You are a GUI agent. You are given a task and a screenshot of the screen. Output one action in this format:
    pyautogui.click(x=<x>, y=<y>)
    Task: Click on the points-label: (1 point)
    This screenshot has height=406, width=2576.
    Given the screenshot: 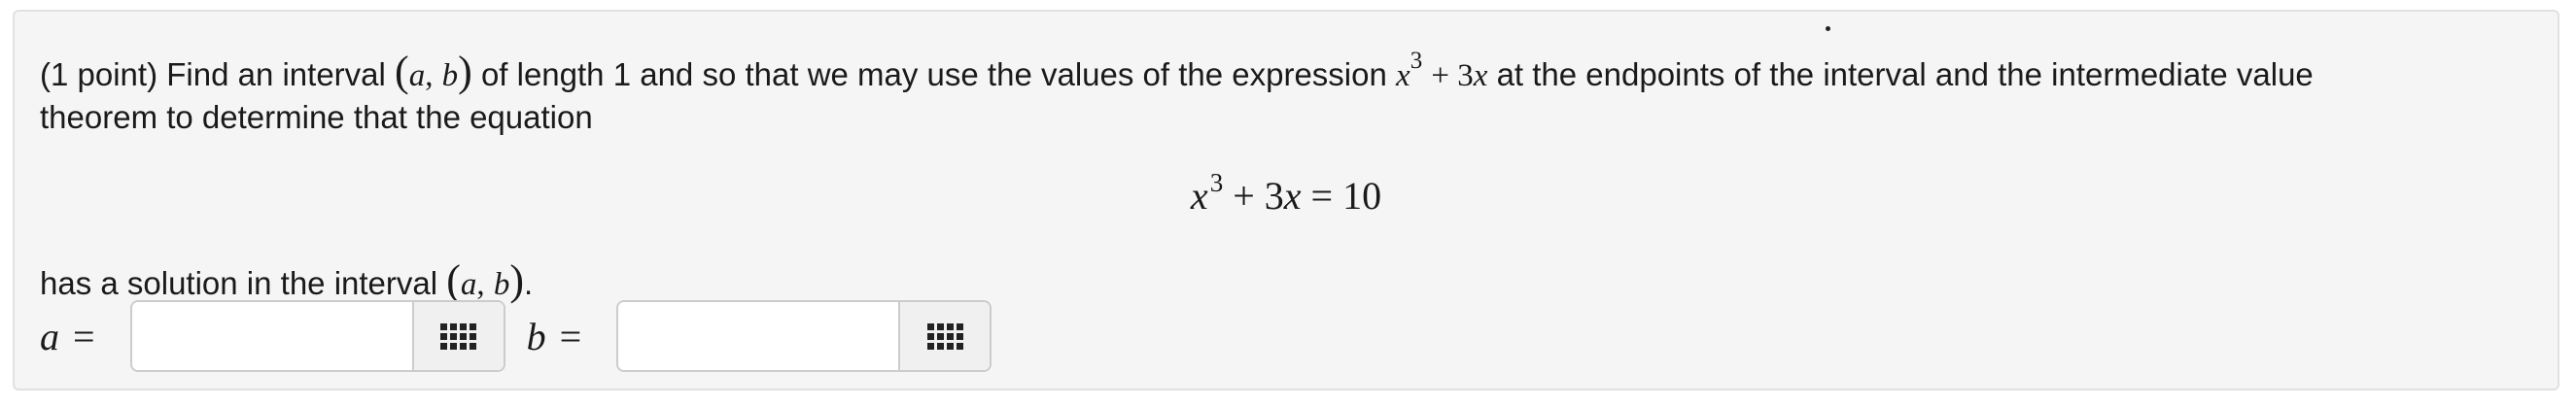 What is the action you would take?
    pyautogui.click(x=99, y=74)
    